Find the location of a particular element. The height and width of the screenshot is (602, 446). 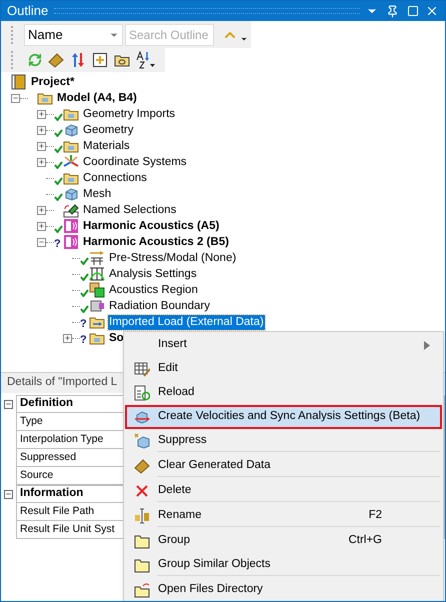

tree-item: Radiation Boundary is located at coordinates (160, 306).